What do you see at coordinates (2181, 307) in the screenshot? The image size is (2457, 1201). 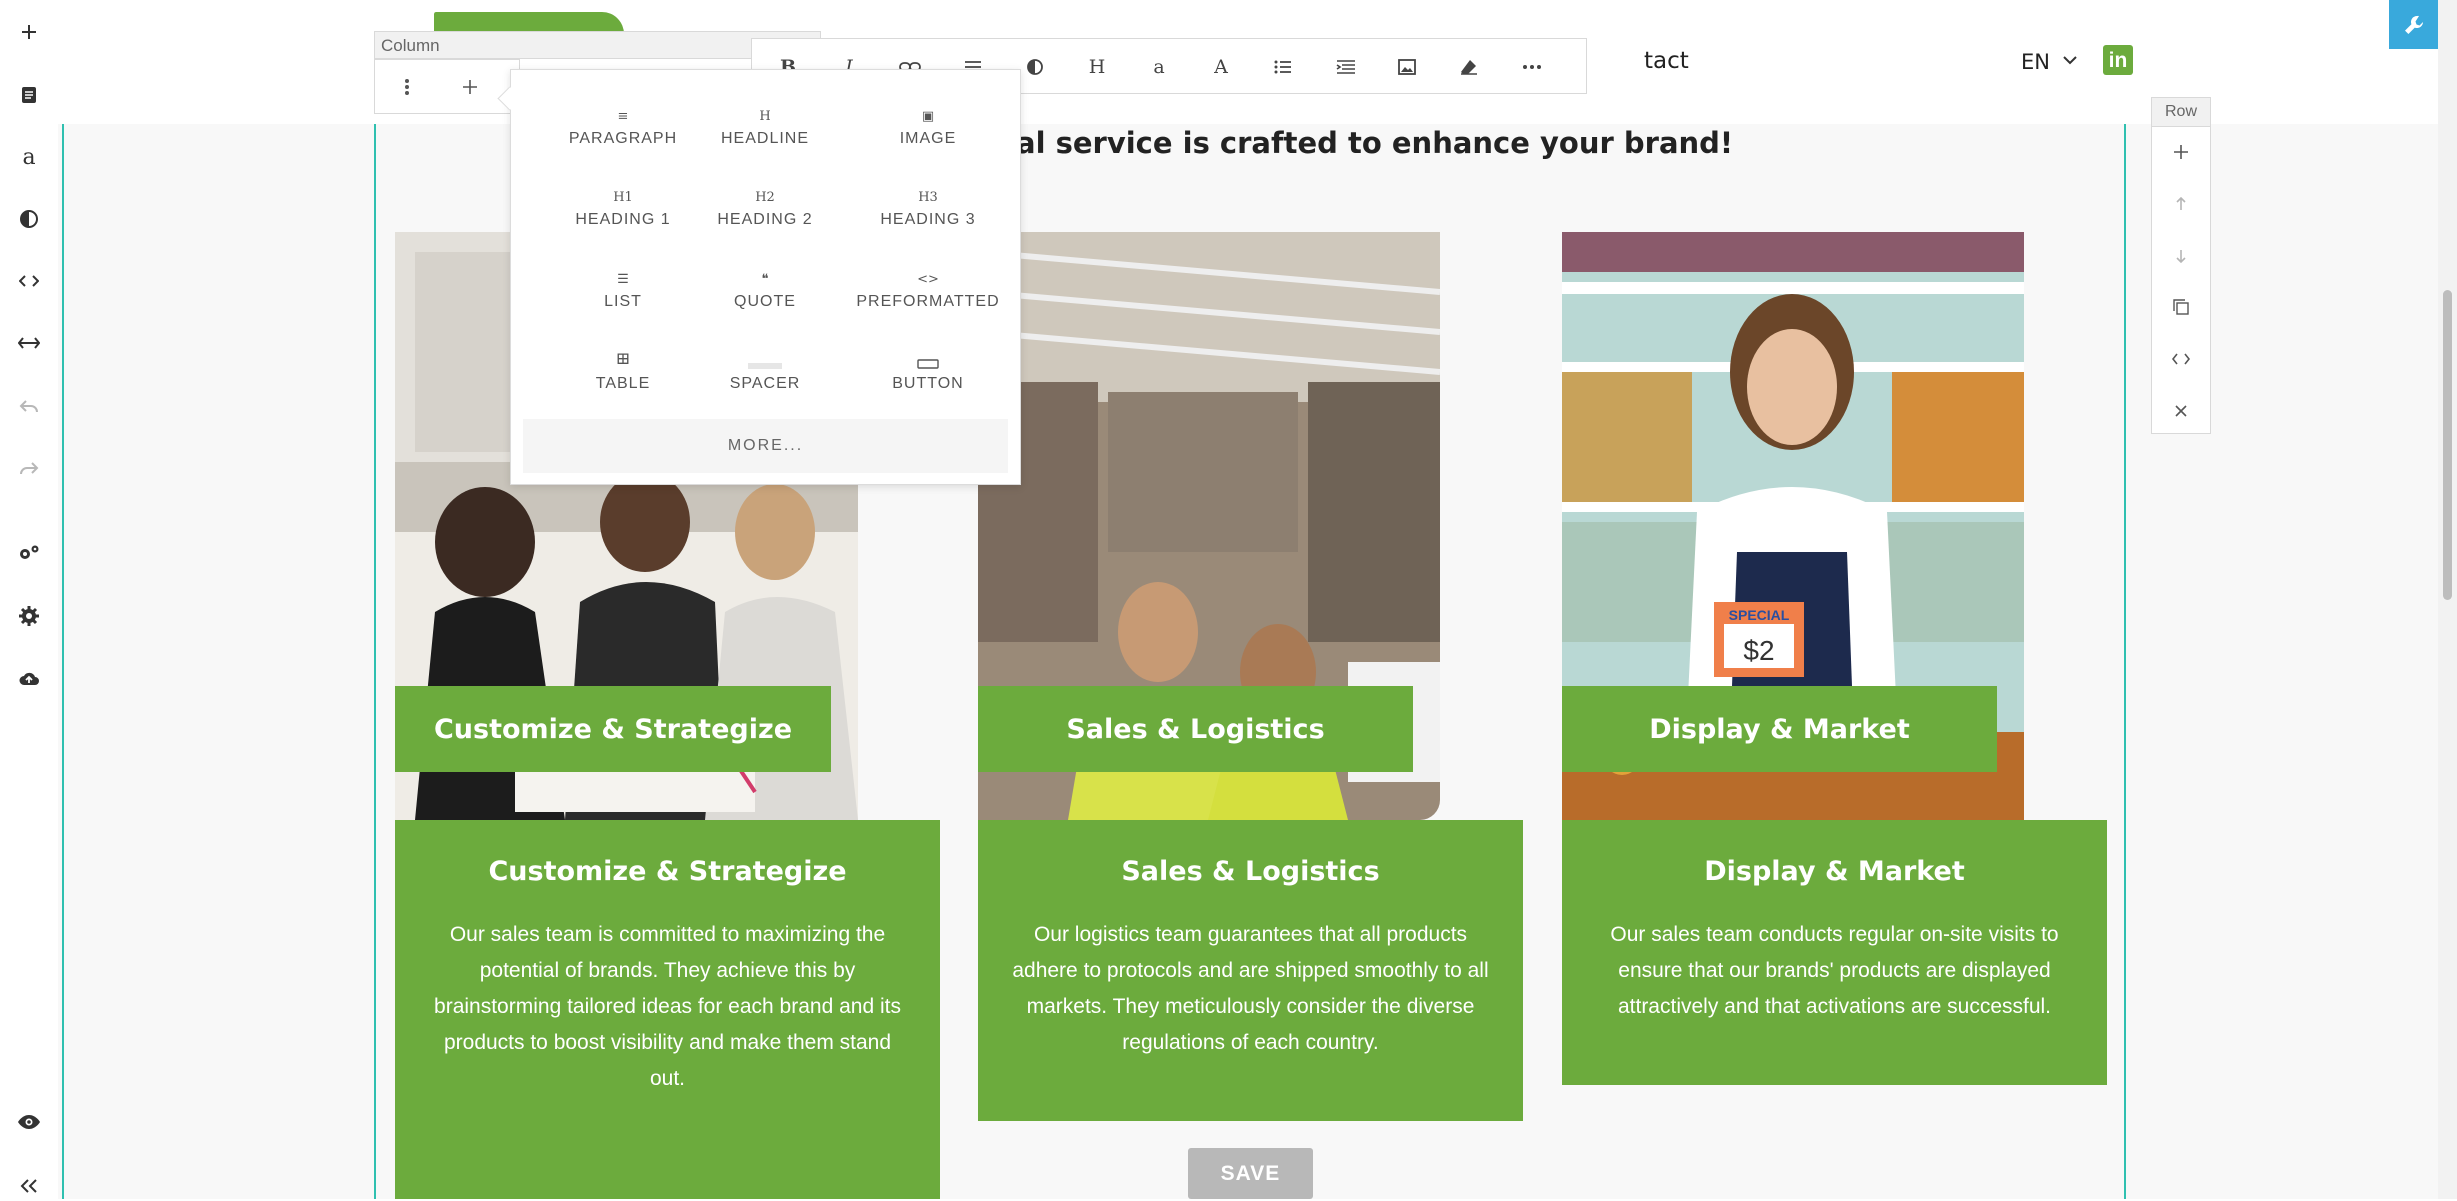 I see `duplicate-icon` at bounding box center [2181, 307].